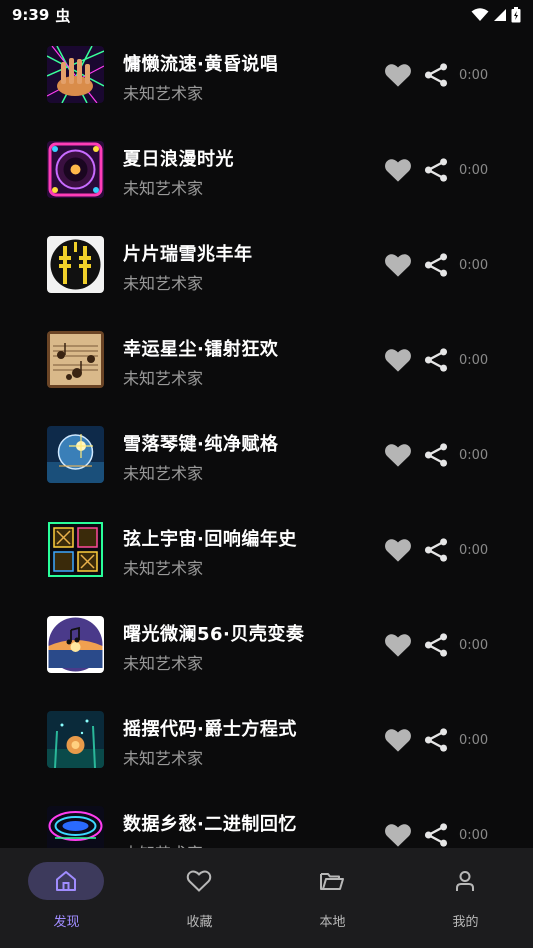  Describe the element at coordinates (266, 15) in the screenshot. I see `status-bar: 9:39 虫` at that location.